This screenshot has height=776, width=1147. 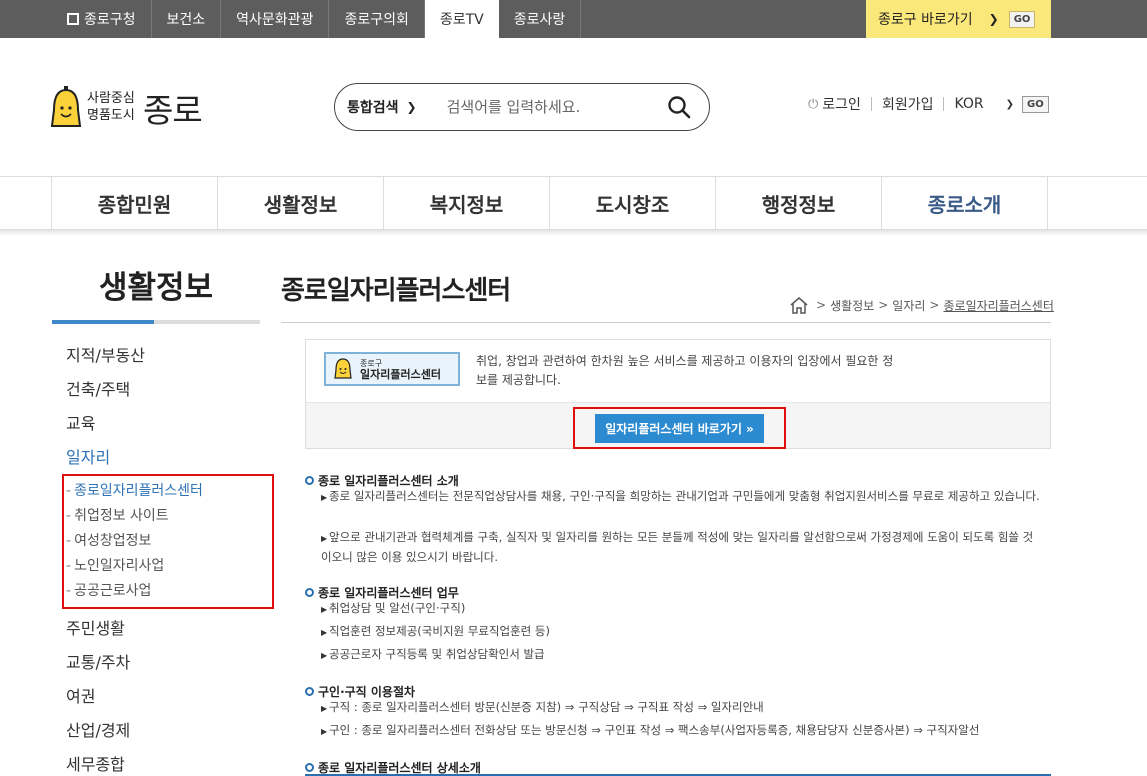 I want to click on list-item: ▶ 직업훈련 정보제공(국비지원 무료직업훈련 등), so click(x=435, y=631).